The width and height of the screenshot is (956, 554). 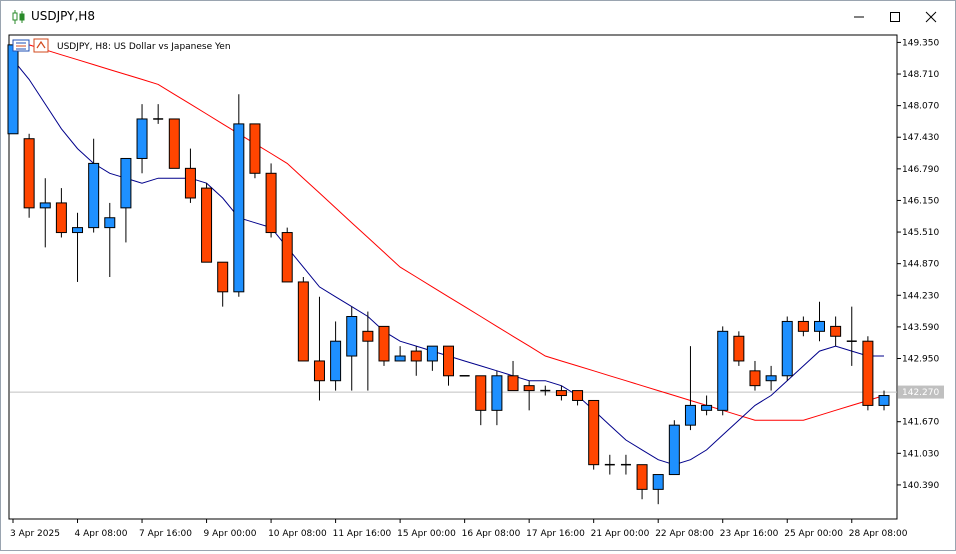 What do you see at coordinates (920, 328) in the screenshot?
I see `y-tick-label: 143.590` at bounding box center [920, 328].